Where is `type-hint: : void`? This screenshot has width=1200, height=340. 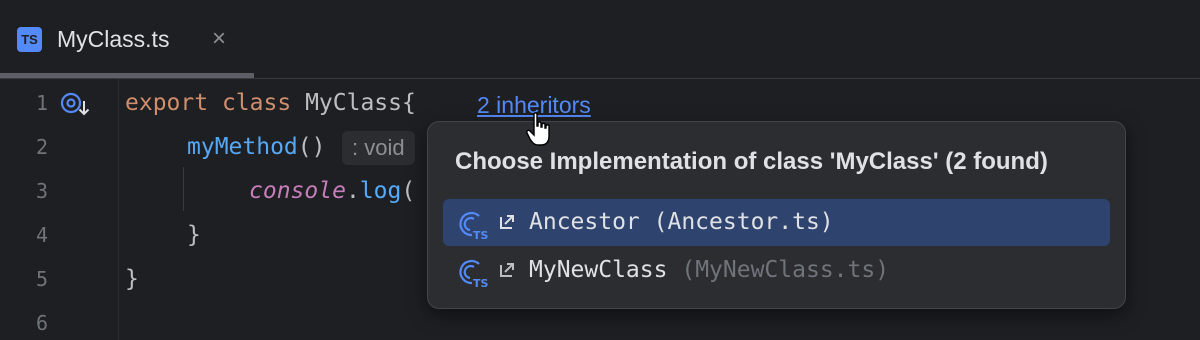 type-hint: : void is located at coordinates (378, 148).